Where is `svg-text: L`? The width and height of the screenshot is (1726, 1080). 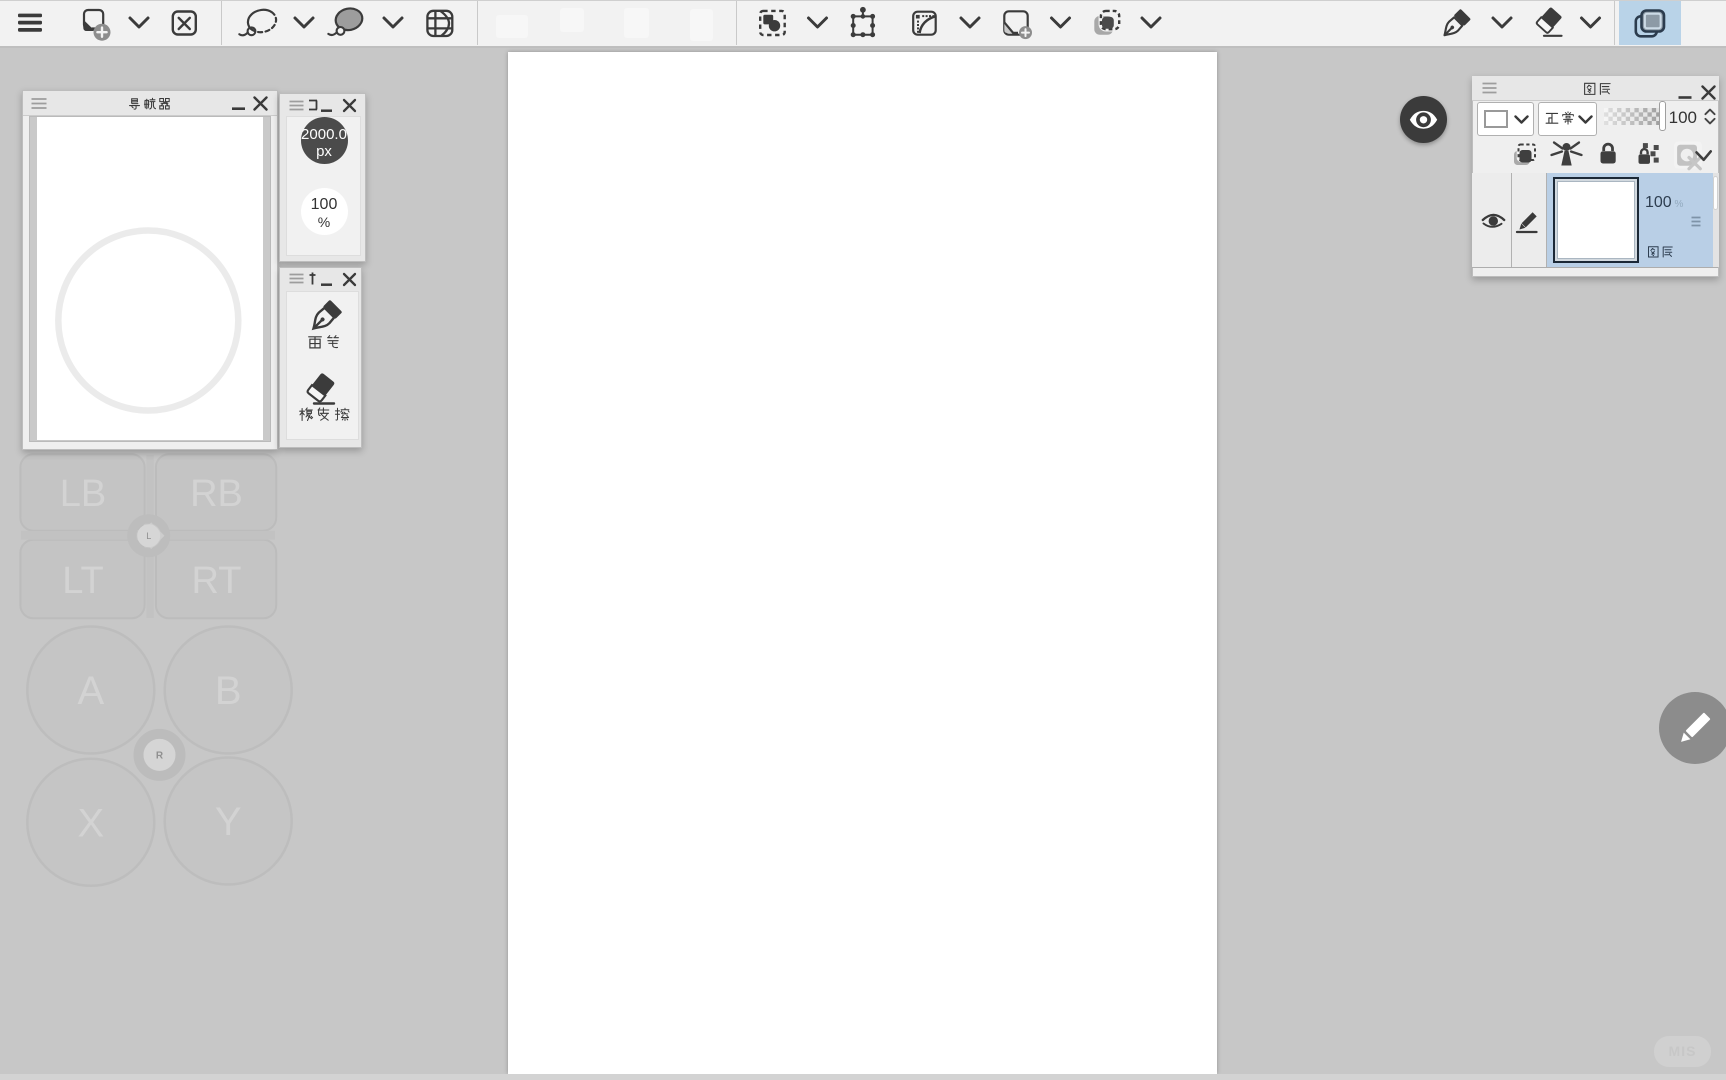
svg-text: L is located at coordinates (148, 536).